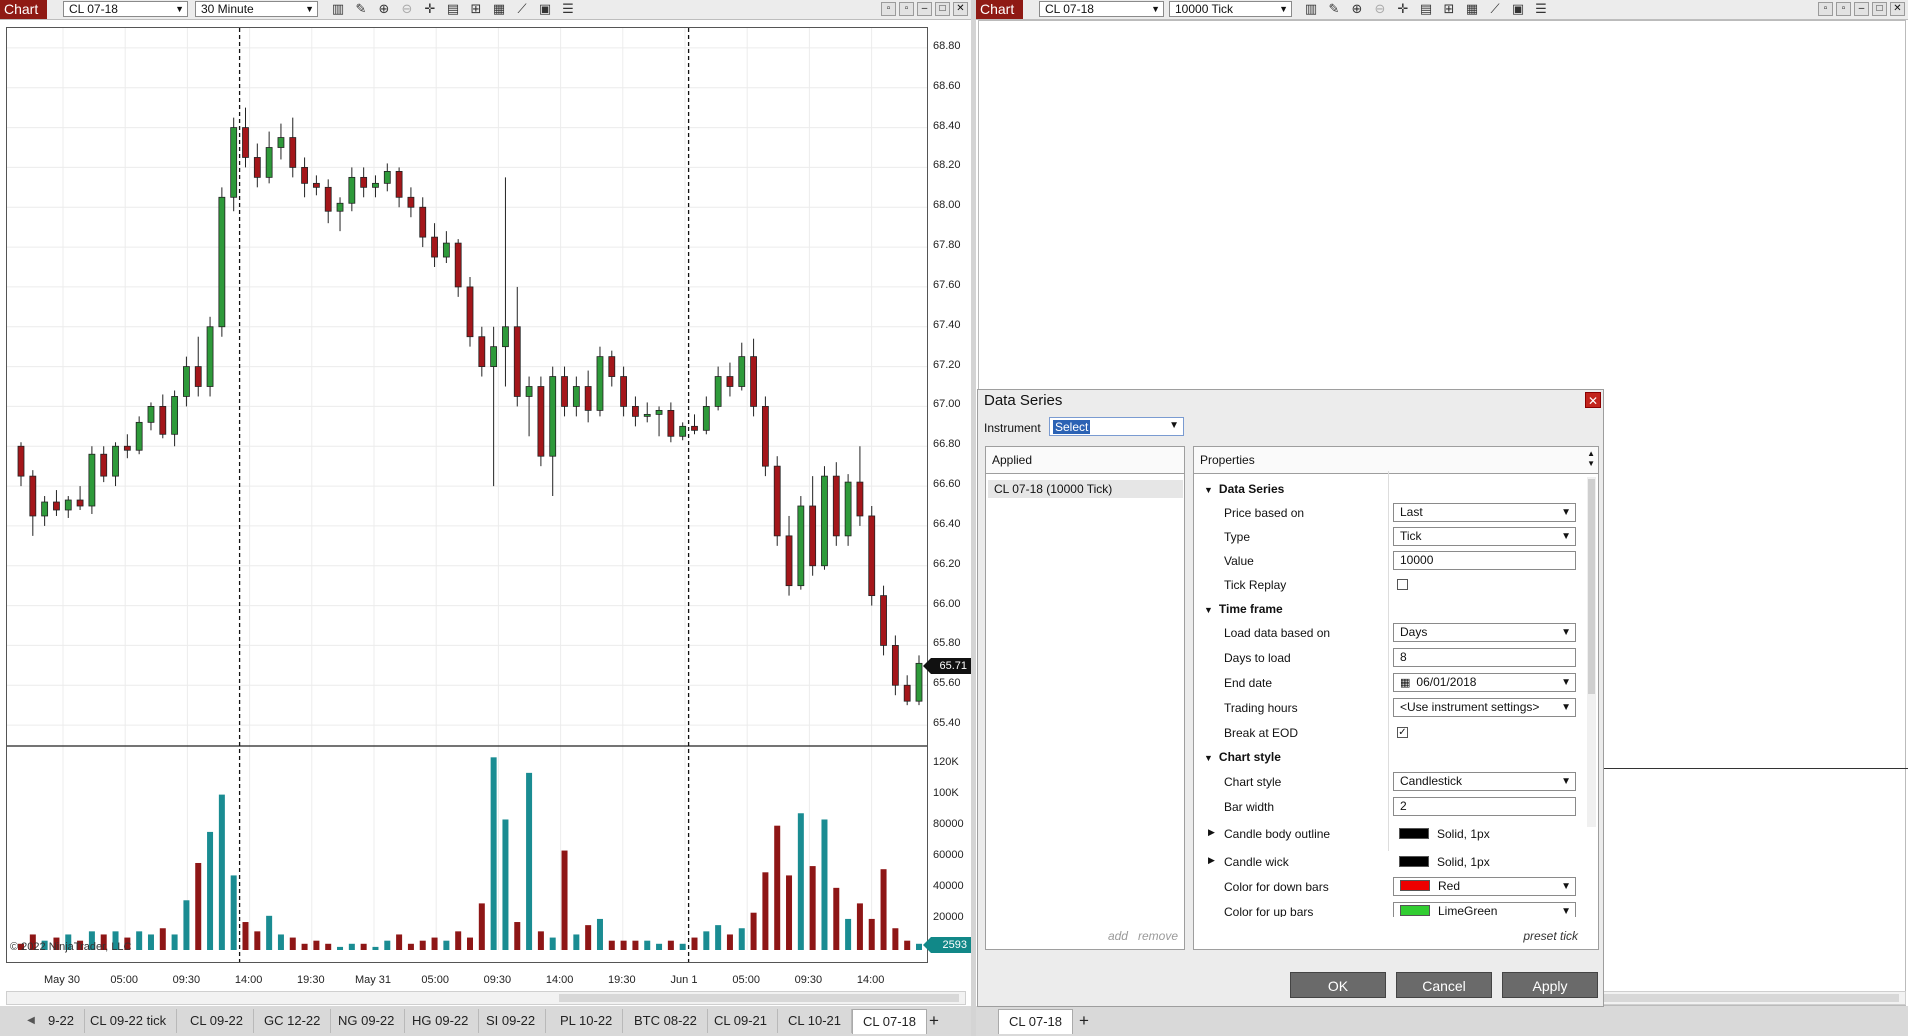 The width and height of the screenshot is (1908, 1036). Describe the element at coordinates (1444, 985) in the screenshot. I see `cancel-button: Cancel` at that location.